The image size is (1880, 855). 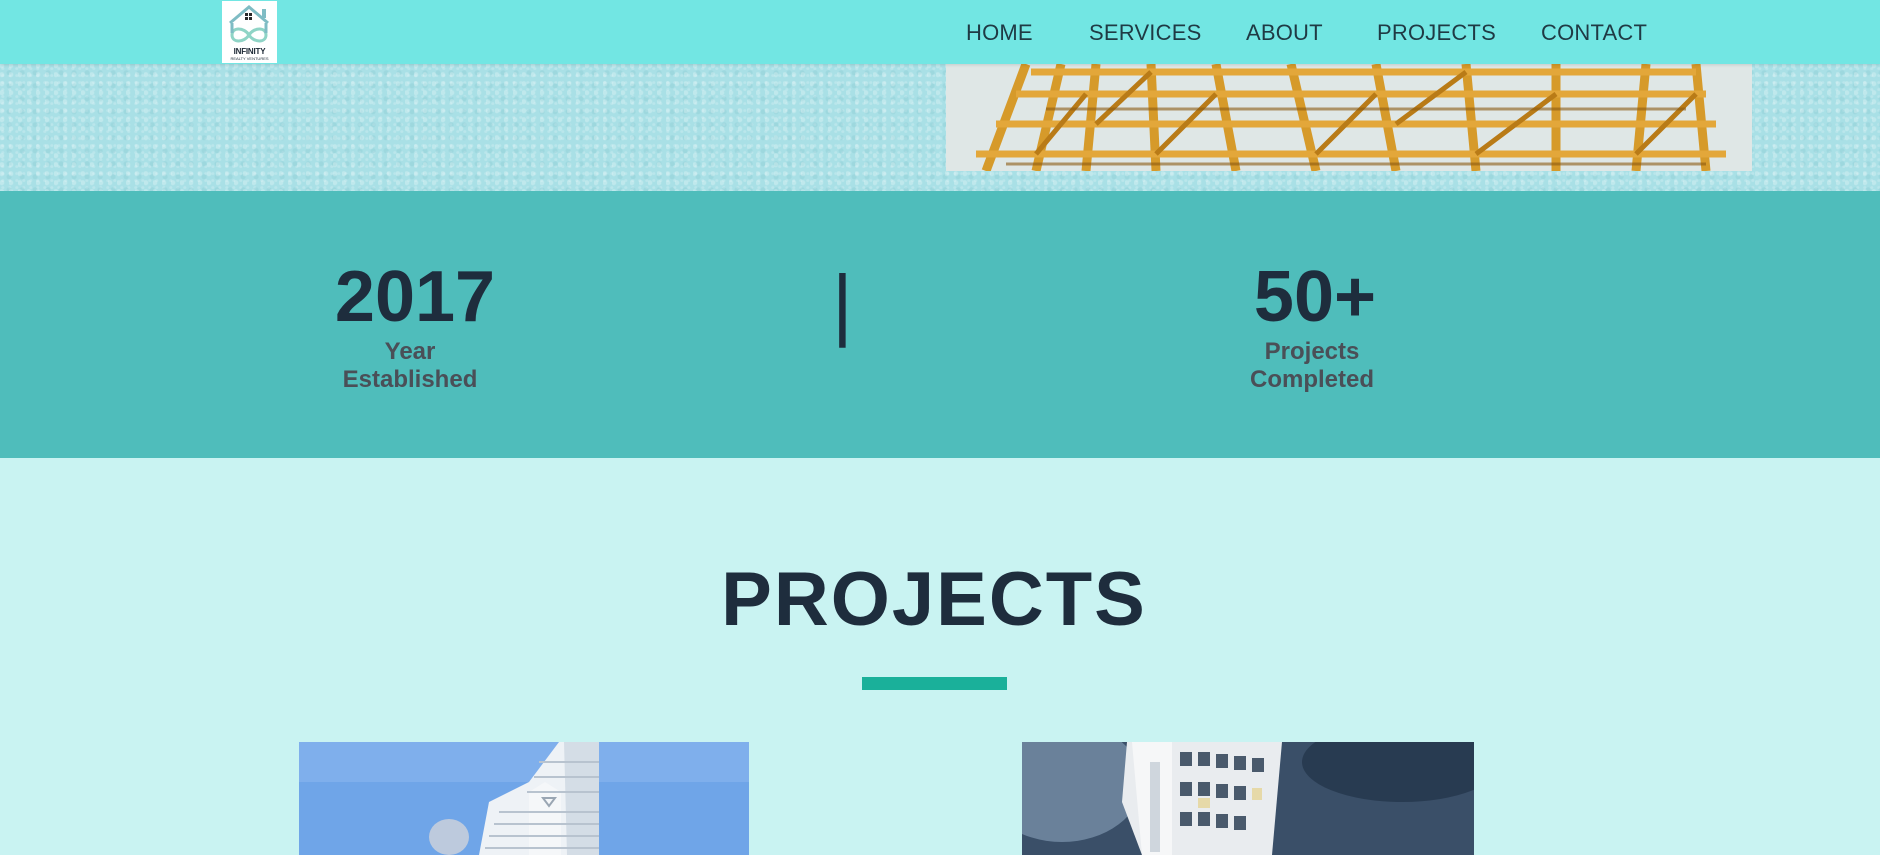 I want to click on stat-projects-label-line2: Completed, so click(x=1311, y=379).